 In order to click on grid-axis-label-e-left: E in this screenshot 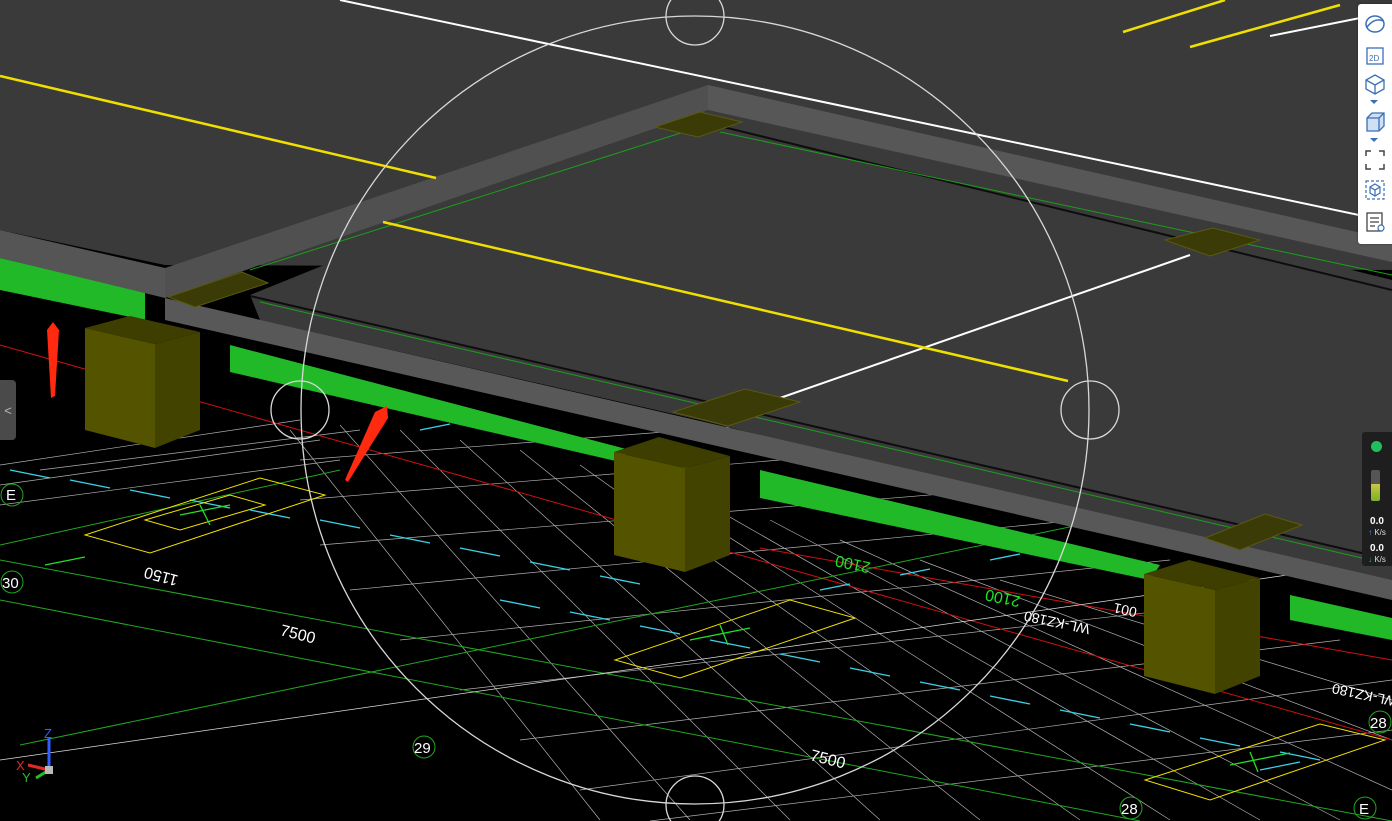, I will do `click(11, 495)`.